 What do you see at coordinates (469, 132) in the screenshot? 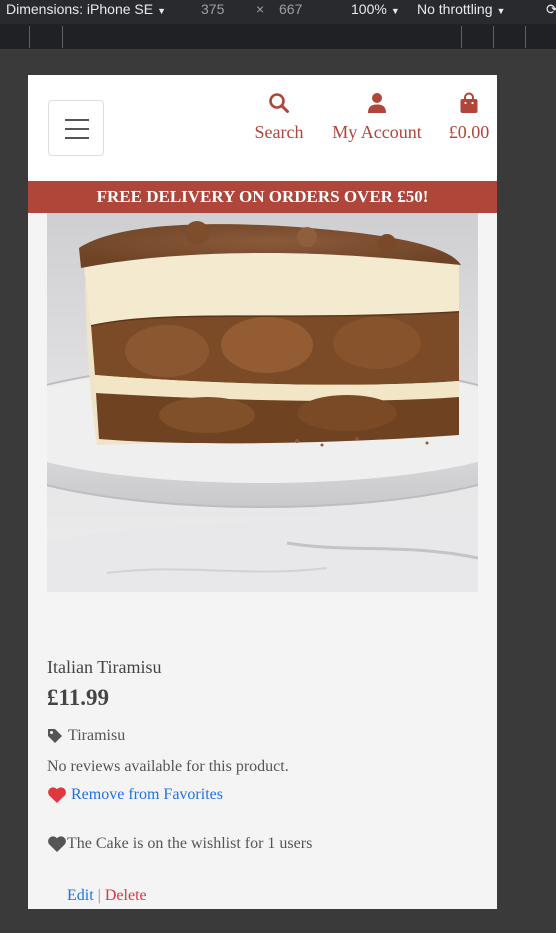
I see `nav-cart-total: £0.00` at bounding box center [469, 132].